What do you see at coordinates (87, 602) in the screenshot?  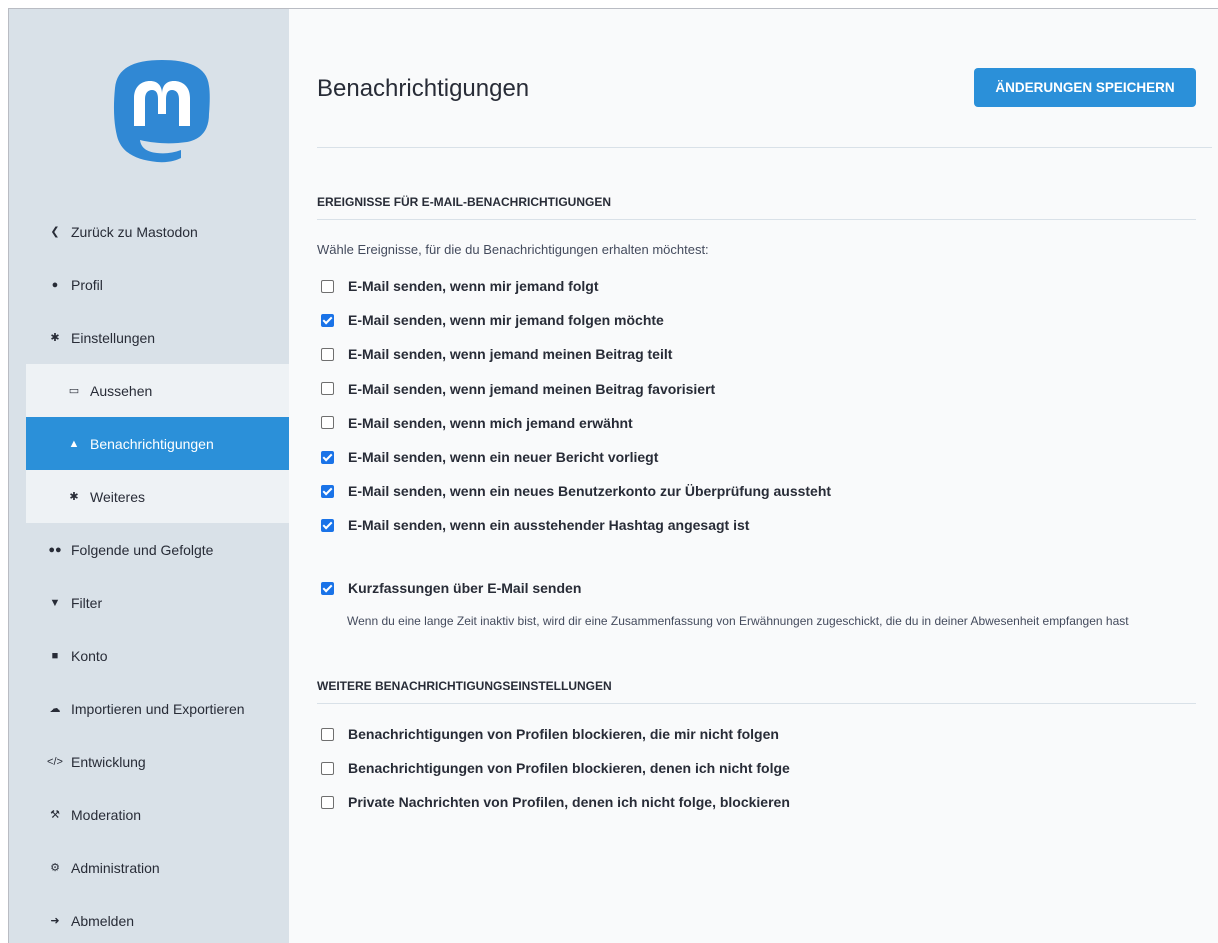 I see `sidebar-item-label: Filter` at bounding box center [87, 602].